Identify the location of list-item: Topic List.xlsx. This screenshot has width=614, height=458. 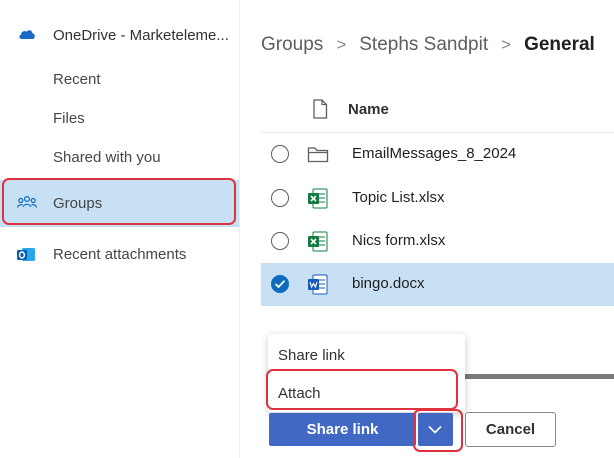
(437, 198).